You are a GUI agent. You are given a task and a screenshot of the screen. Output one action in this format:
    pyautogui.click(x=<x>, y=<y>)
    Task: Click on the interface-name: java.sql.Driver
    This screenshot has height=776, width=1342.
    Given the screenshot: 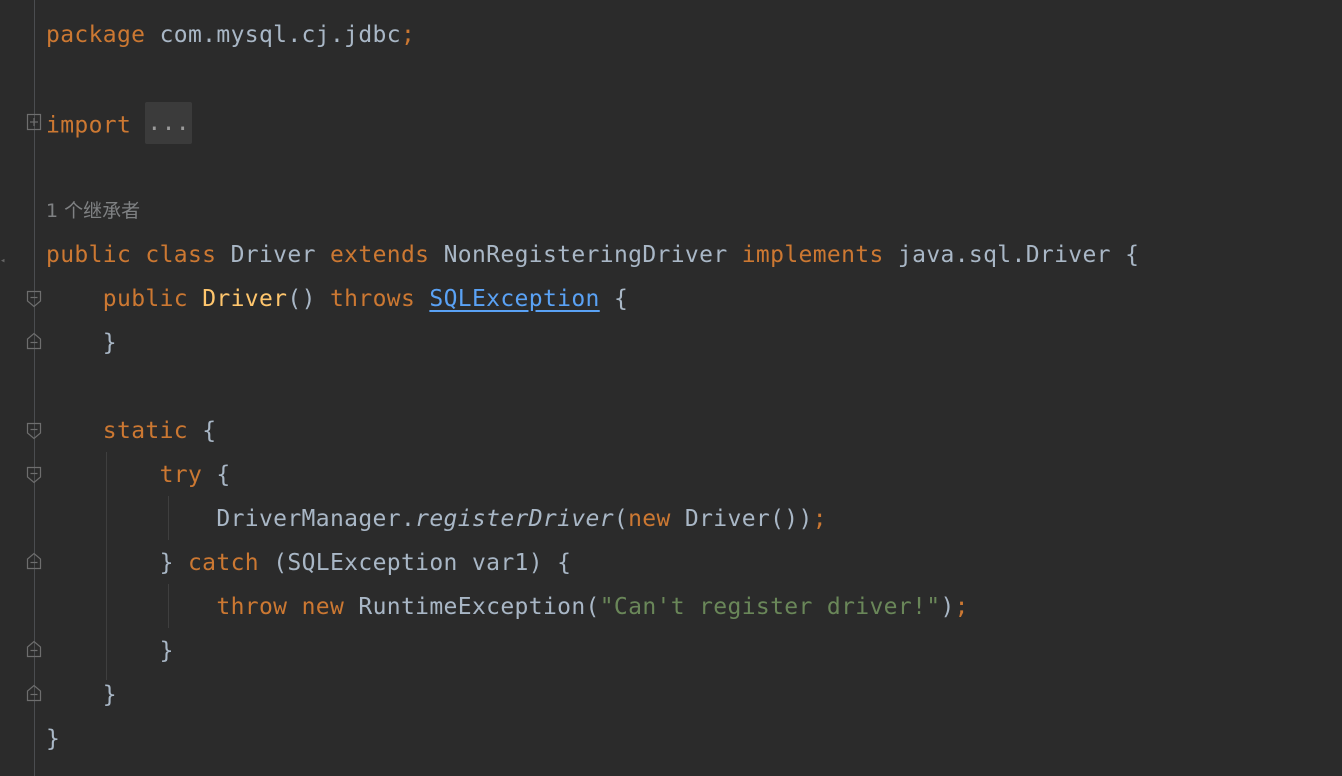 What is the action you would take?
    pyautogui.click(x=1004, y=255)
    